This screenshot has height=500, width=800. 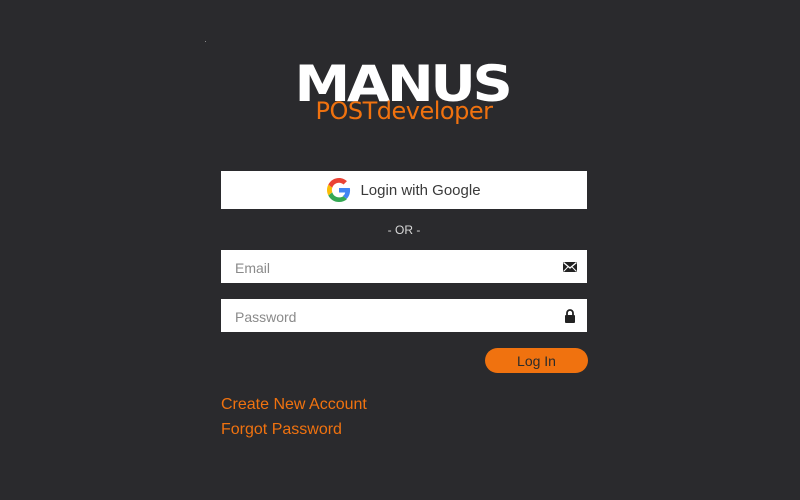 I want to click on password-input, so click(x=395, y=316).